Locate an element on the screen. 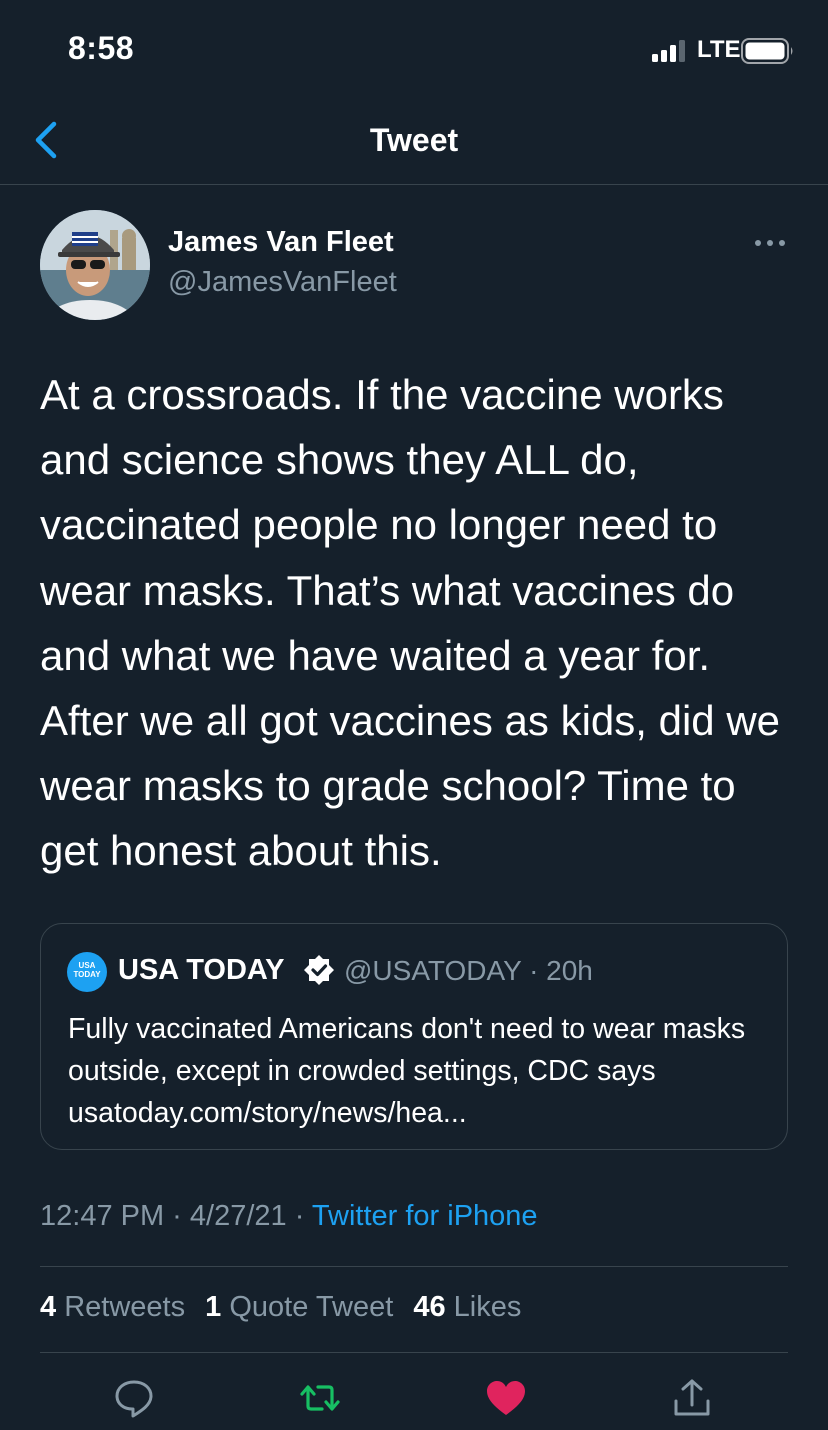 The image size is (828, 1430). logo-text: USA TODAY is located at coordinates (87, 970).